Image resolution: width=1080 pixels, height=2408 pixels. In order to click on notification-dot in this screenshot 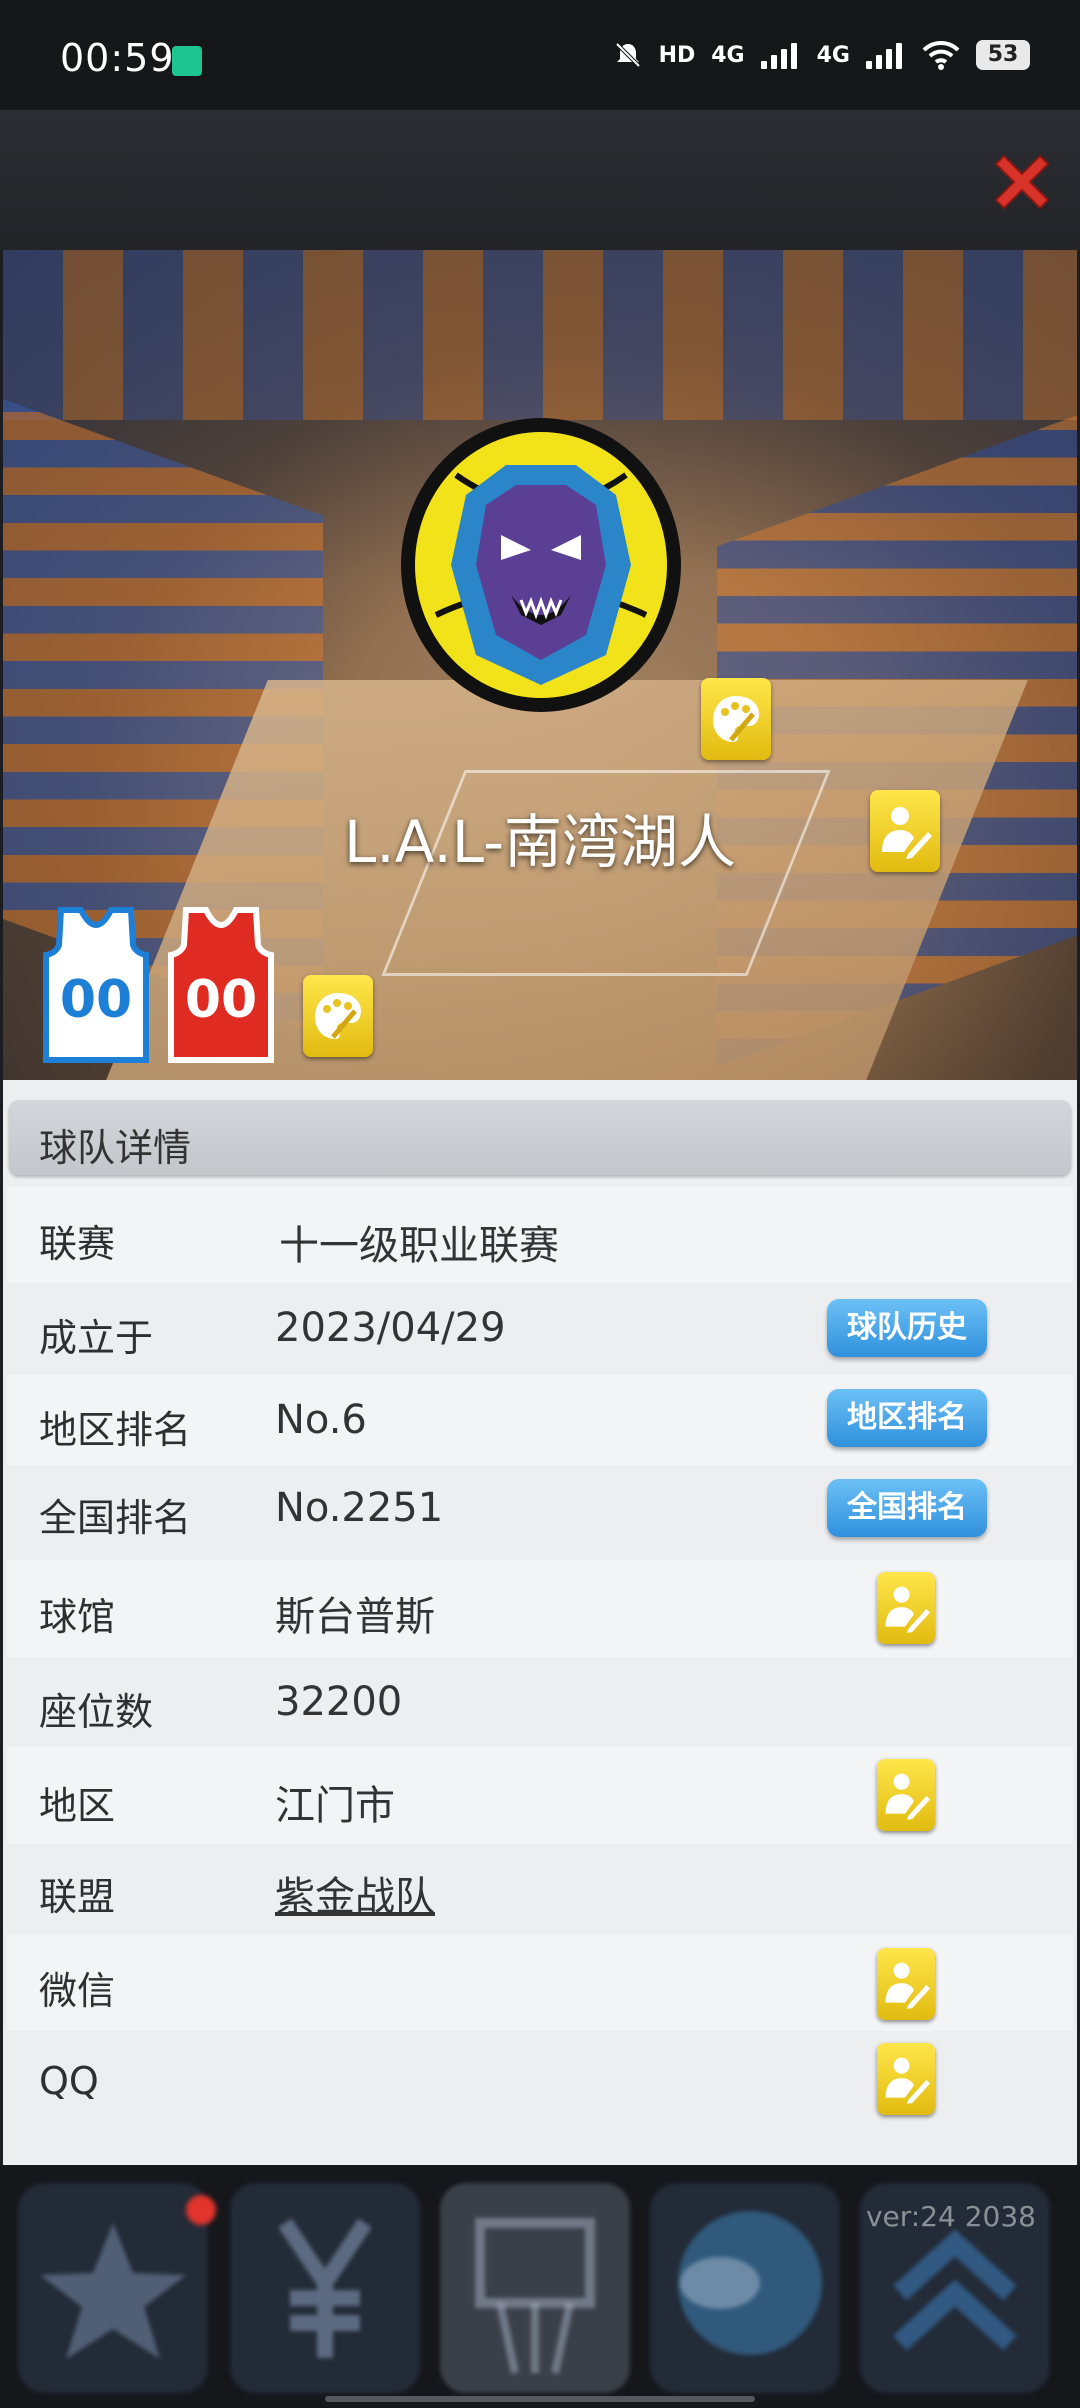, I will do `click(201, 2210)`.